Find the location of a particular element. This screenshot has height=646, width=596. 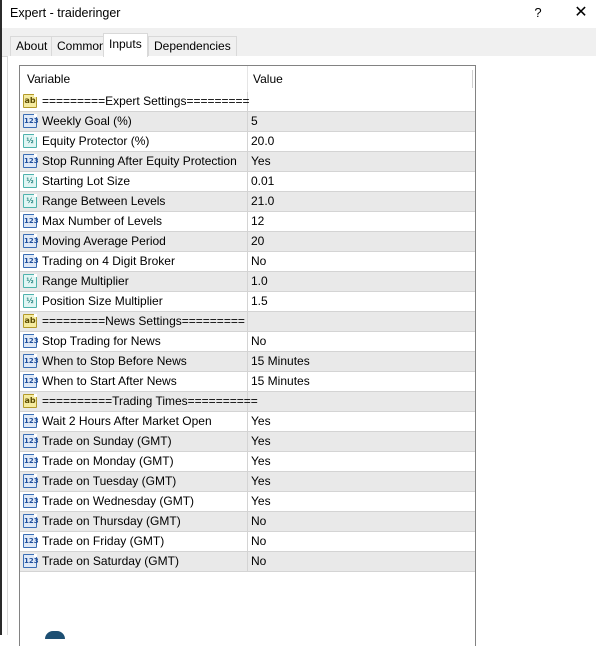

table-row: 123 Weekly Goal (%) 5 is located at coordinates (247, 122).